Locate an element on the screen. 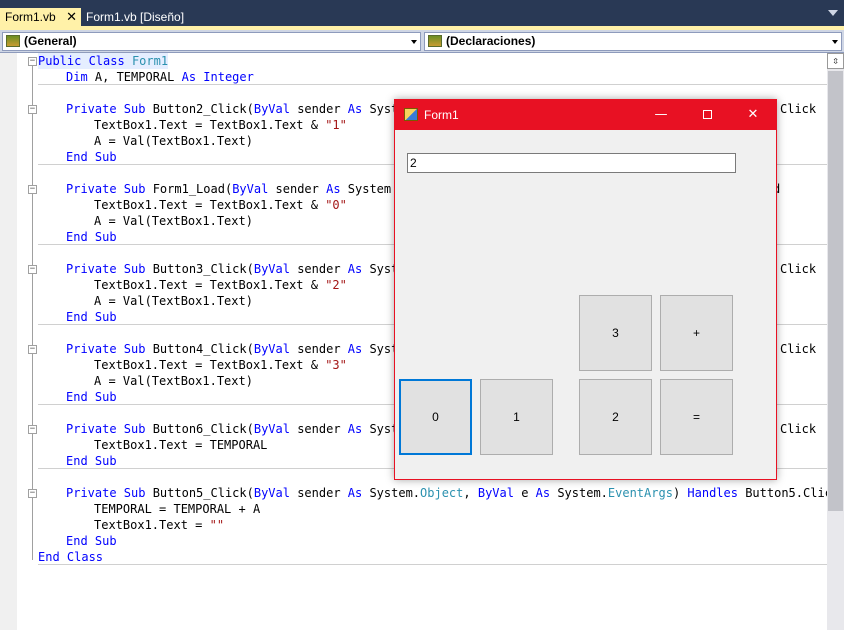  string-literal: "0" is located at coordinates (336, 205).